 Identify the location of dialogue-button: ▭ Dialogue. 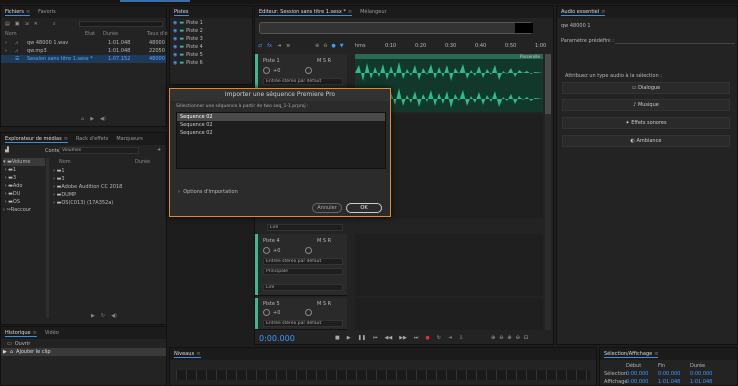
(646, 88).